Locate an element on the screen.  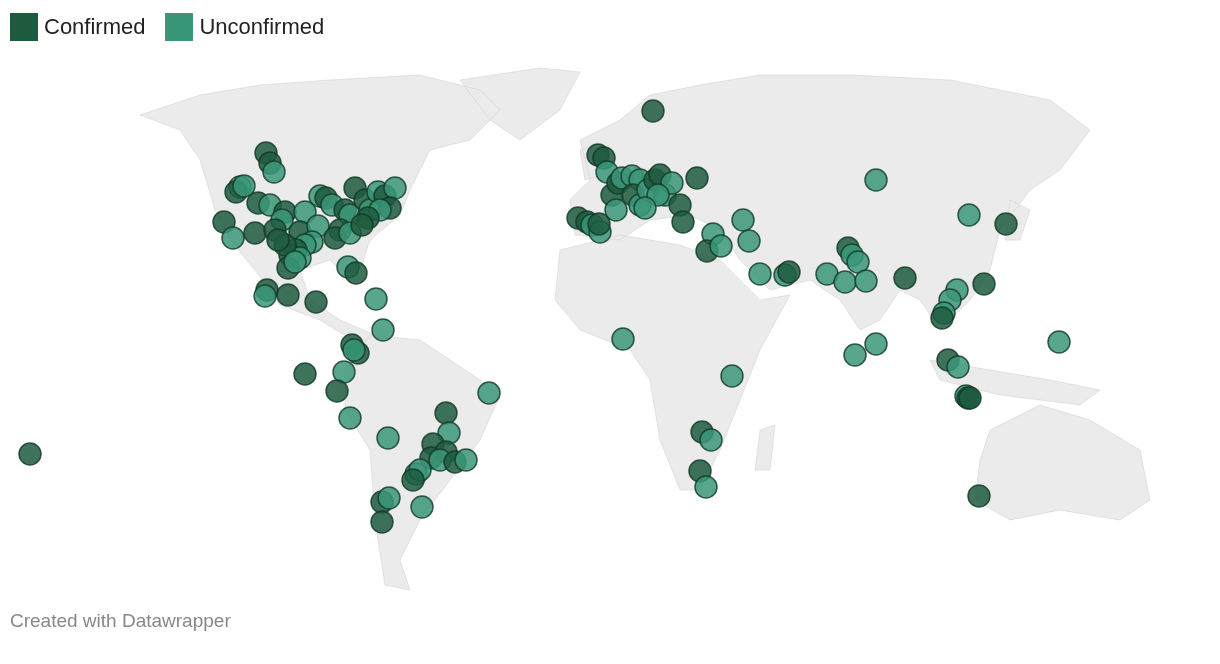
legend-label: Confirmed is located at coordinates (95, 27).